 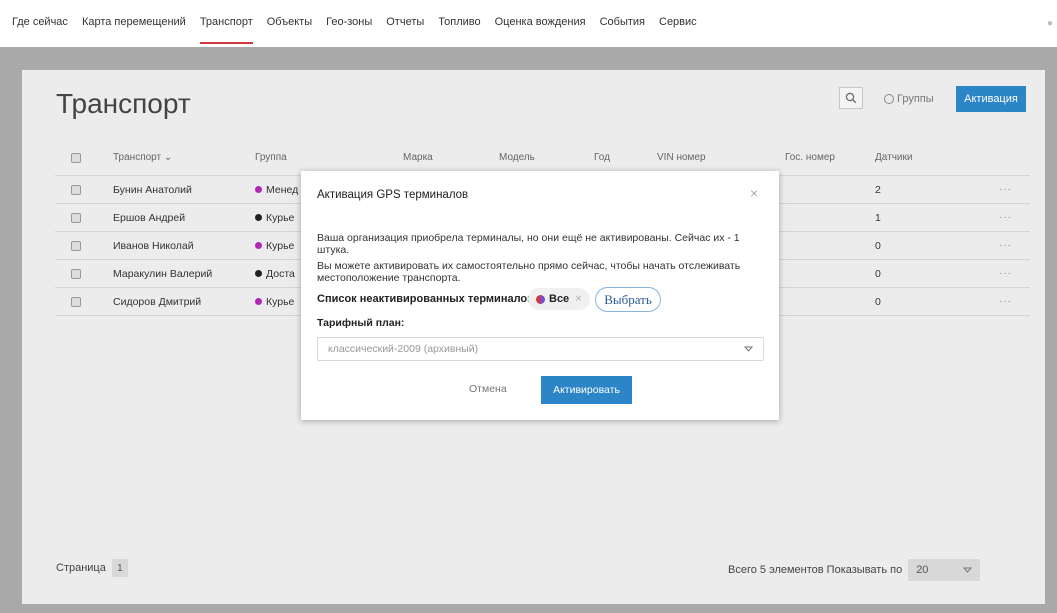 I want to click on search-icon, so click(x=851, y=98).